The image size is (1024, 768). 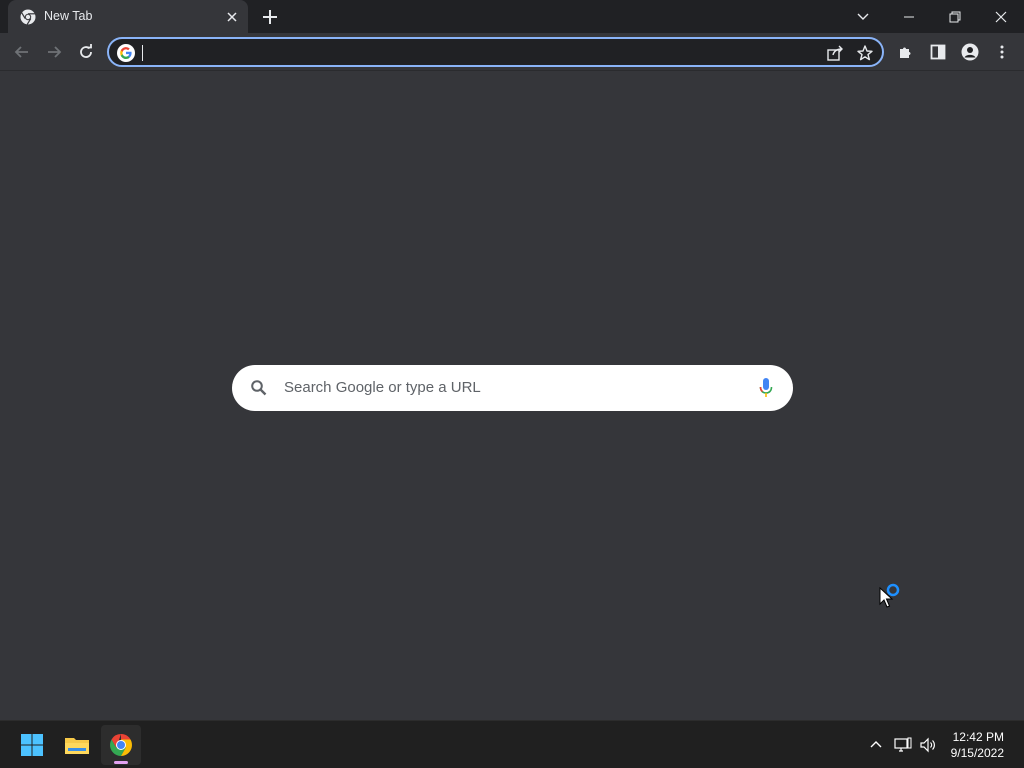 I want to click on start-button, so click(x=32, y=745).